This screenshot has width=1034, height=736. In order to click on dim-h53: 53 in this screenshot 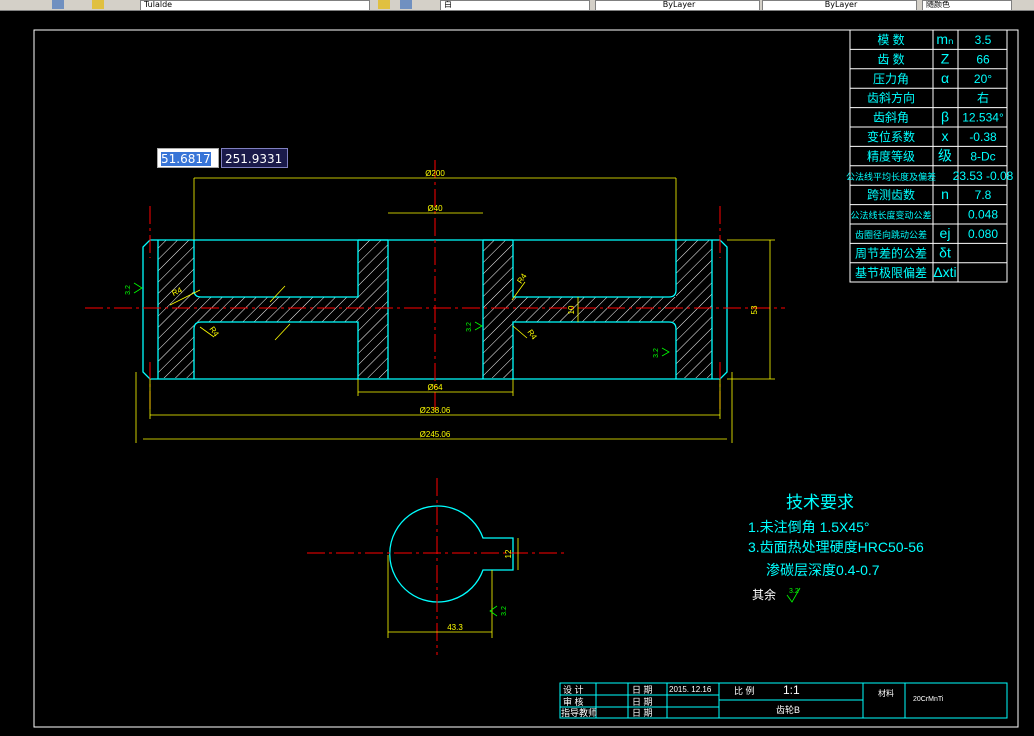, I will do `click(754, 309)`.